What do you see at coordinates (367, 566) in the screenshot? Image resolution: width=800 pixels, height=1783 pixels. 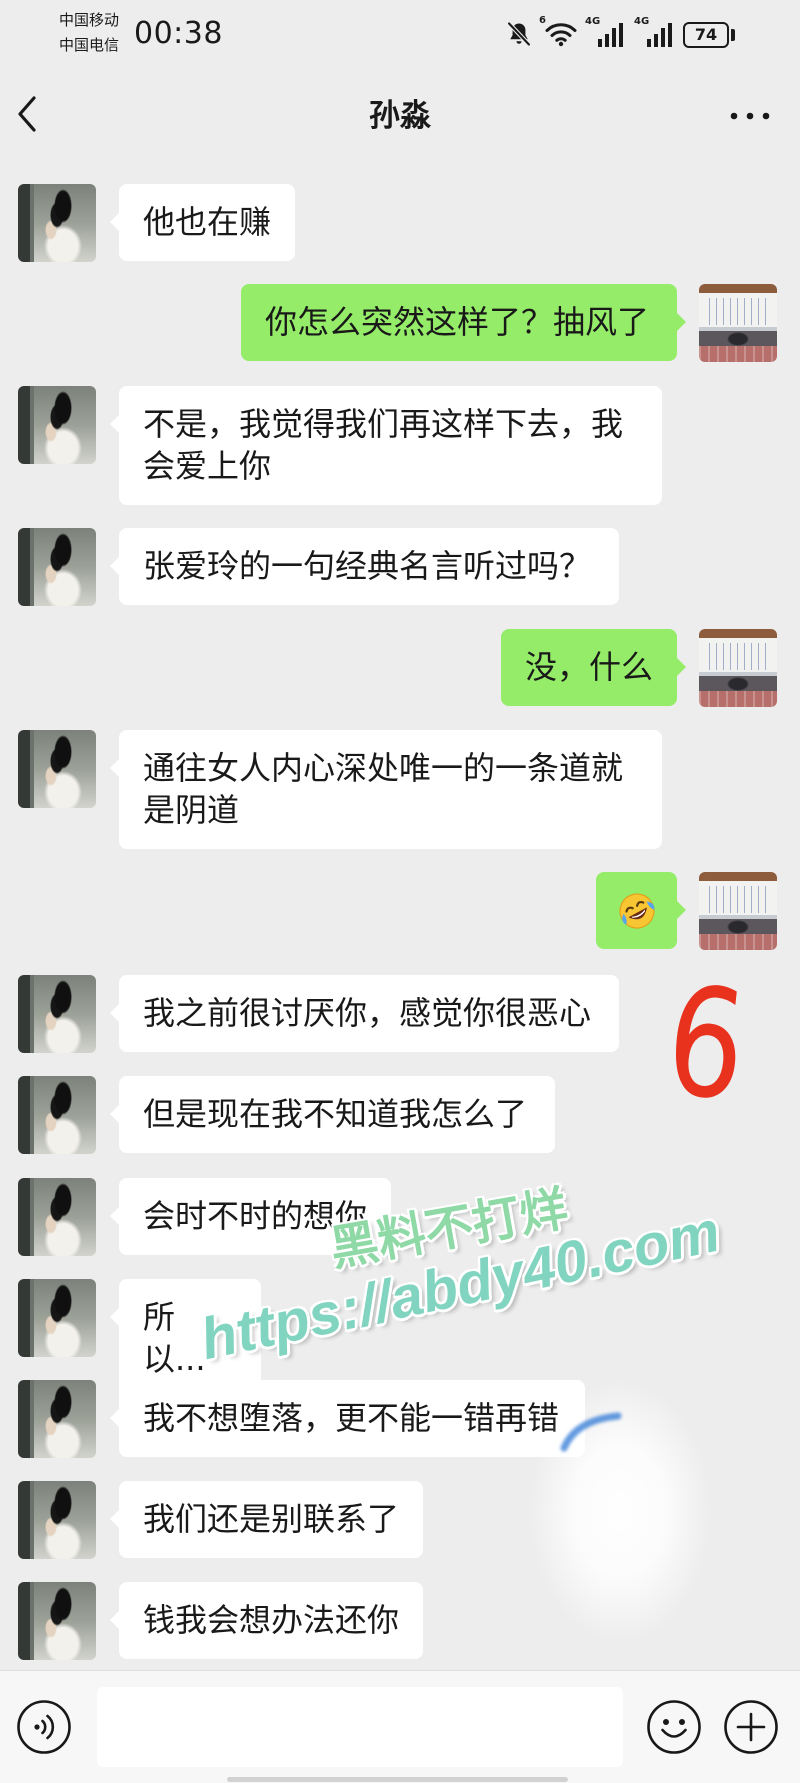 I see `message-text: 张爱玲的一句经典名言听过吗？` at bounding box center [367, 566].